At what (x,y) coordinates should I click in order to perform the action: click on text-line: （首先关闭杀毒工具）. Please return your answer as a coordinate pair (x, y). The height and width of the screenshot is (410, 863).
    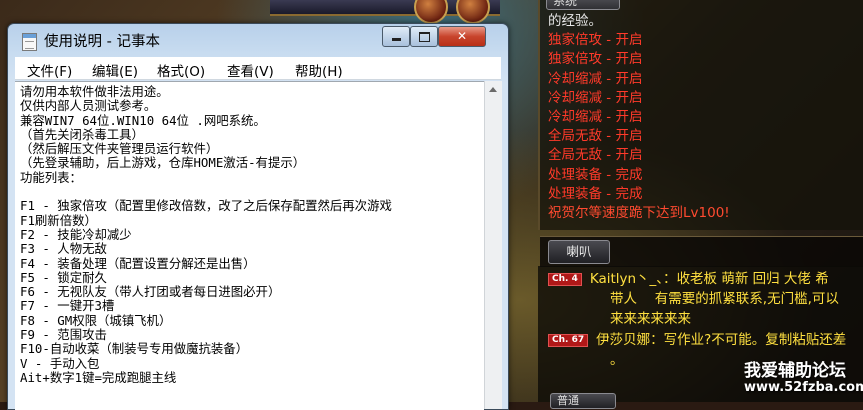
    Looking at the image, I should click on (82, 134).